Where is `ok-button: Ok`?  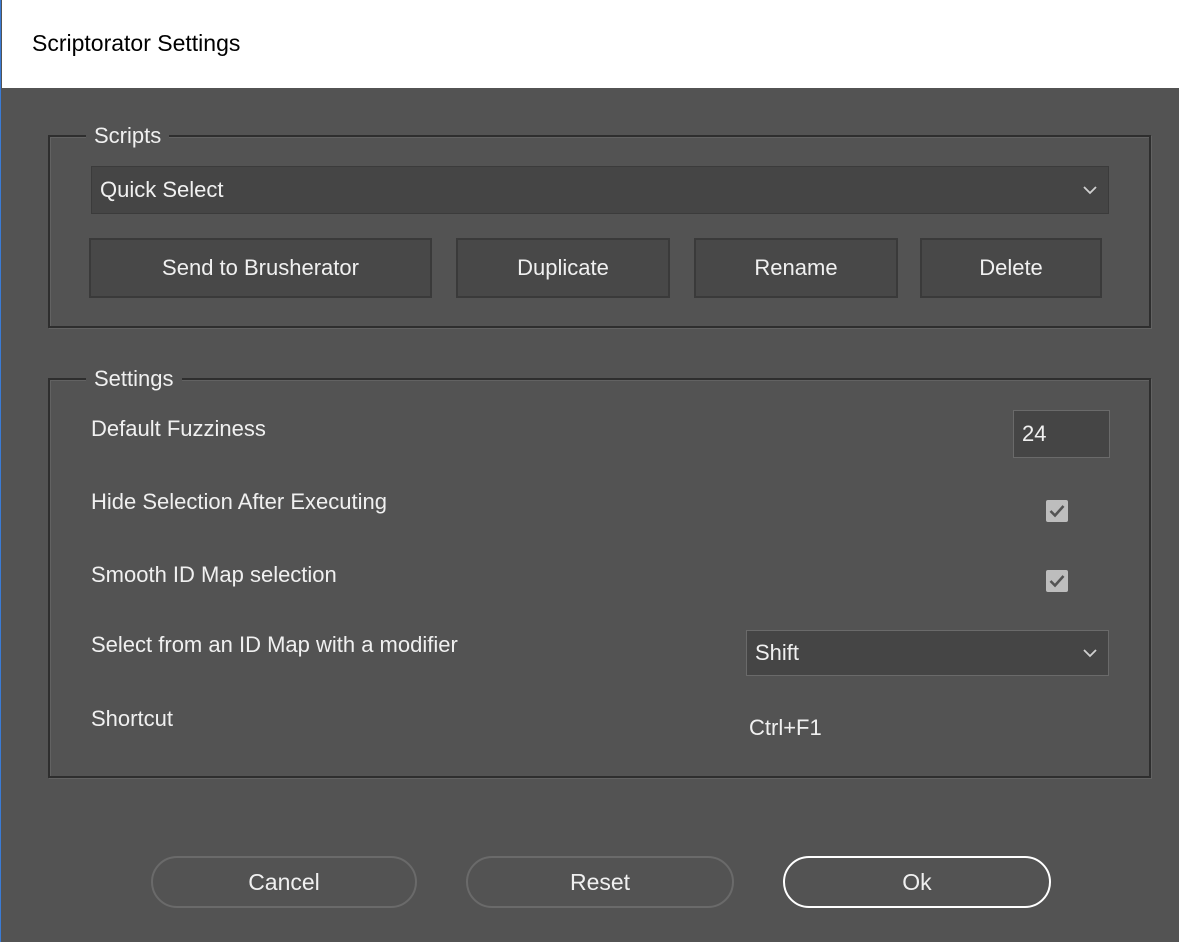 ok-button: Ok is located at coordinates (917, 882).